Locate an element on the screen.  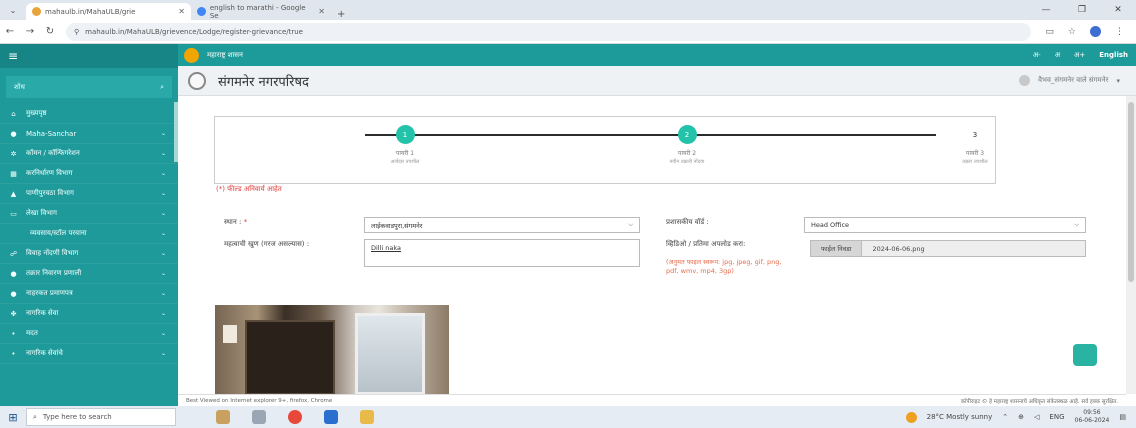
chevron-down-icon: ▾ is located at coordinates (1118, 80).